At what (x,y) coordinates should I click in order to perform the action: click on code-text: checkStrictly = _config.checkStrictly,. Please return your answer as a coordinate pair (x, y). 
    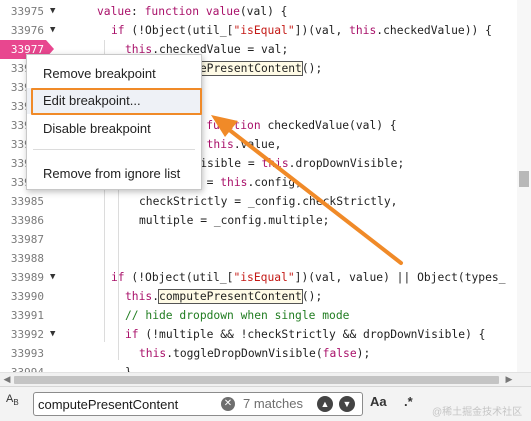
    Looking at the image, I should click on (268, 201).